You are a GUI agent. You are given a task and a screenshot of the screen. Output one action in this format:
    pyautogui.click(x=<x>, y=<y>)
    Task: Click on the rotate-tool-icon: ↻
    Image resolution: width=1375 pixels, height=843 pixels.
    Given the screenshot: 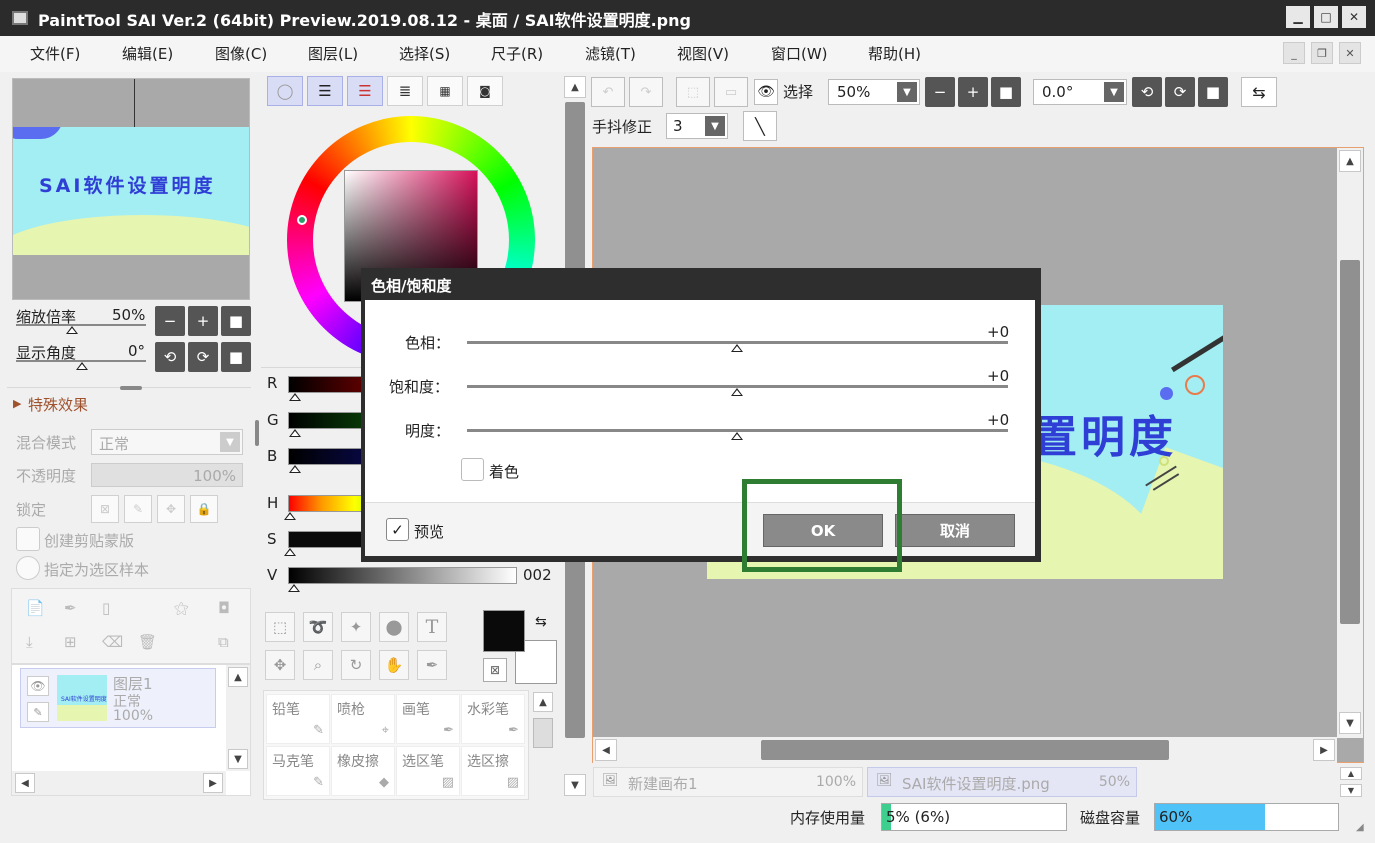 What is the action you would take?
    pyautogui.click(x=356, y=665)
    